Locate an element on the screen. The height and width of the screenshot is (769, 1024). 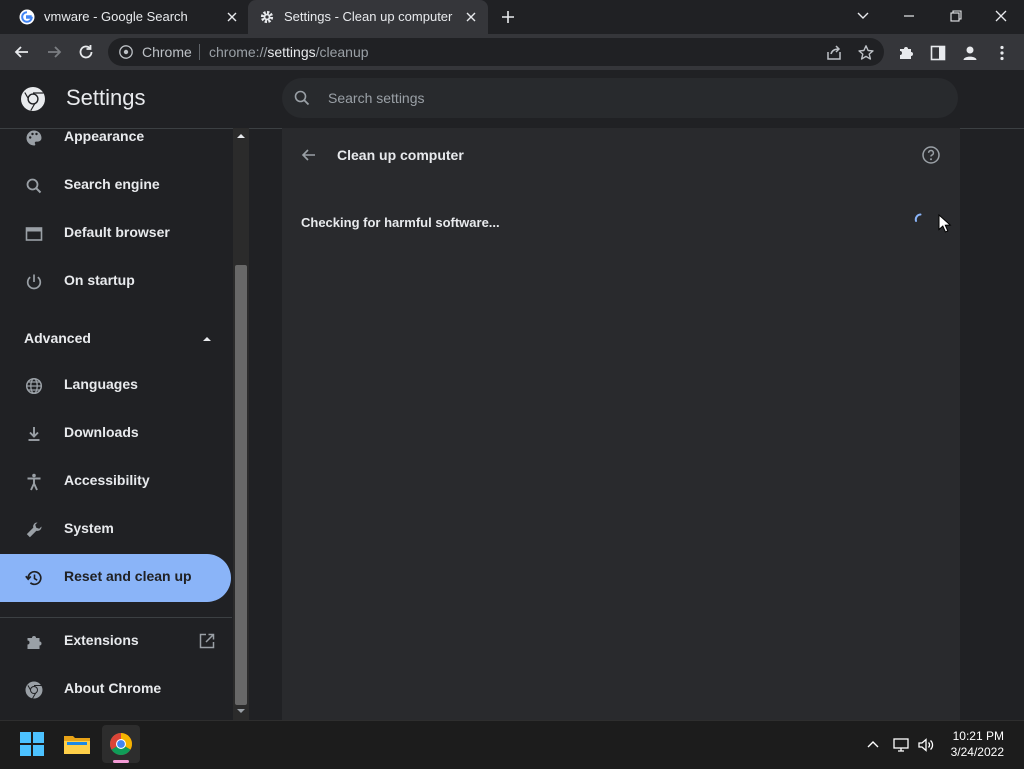
google-icon is located at coordinates (27, 17).